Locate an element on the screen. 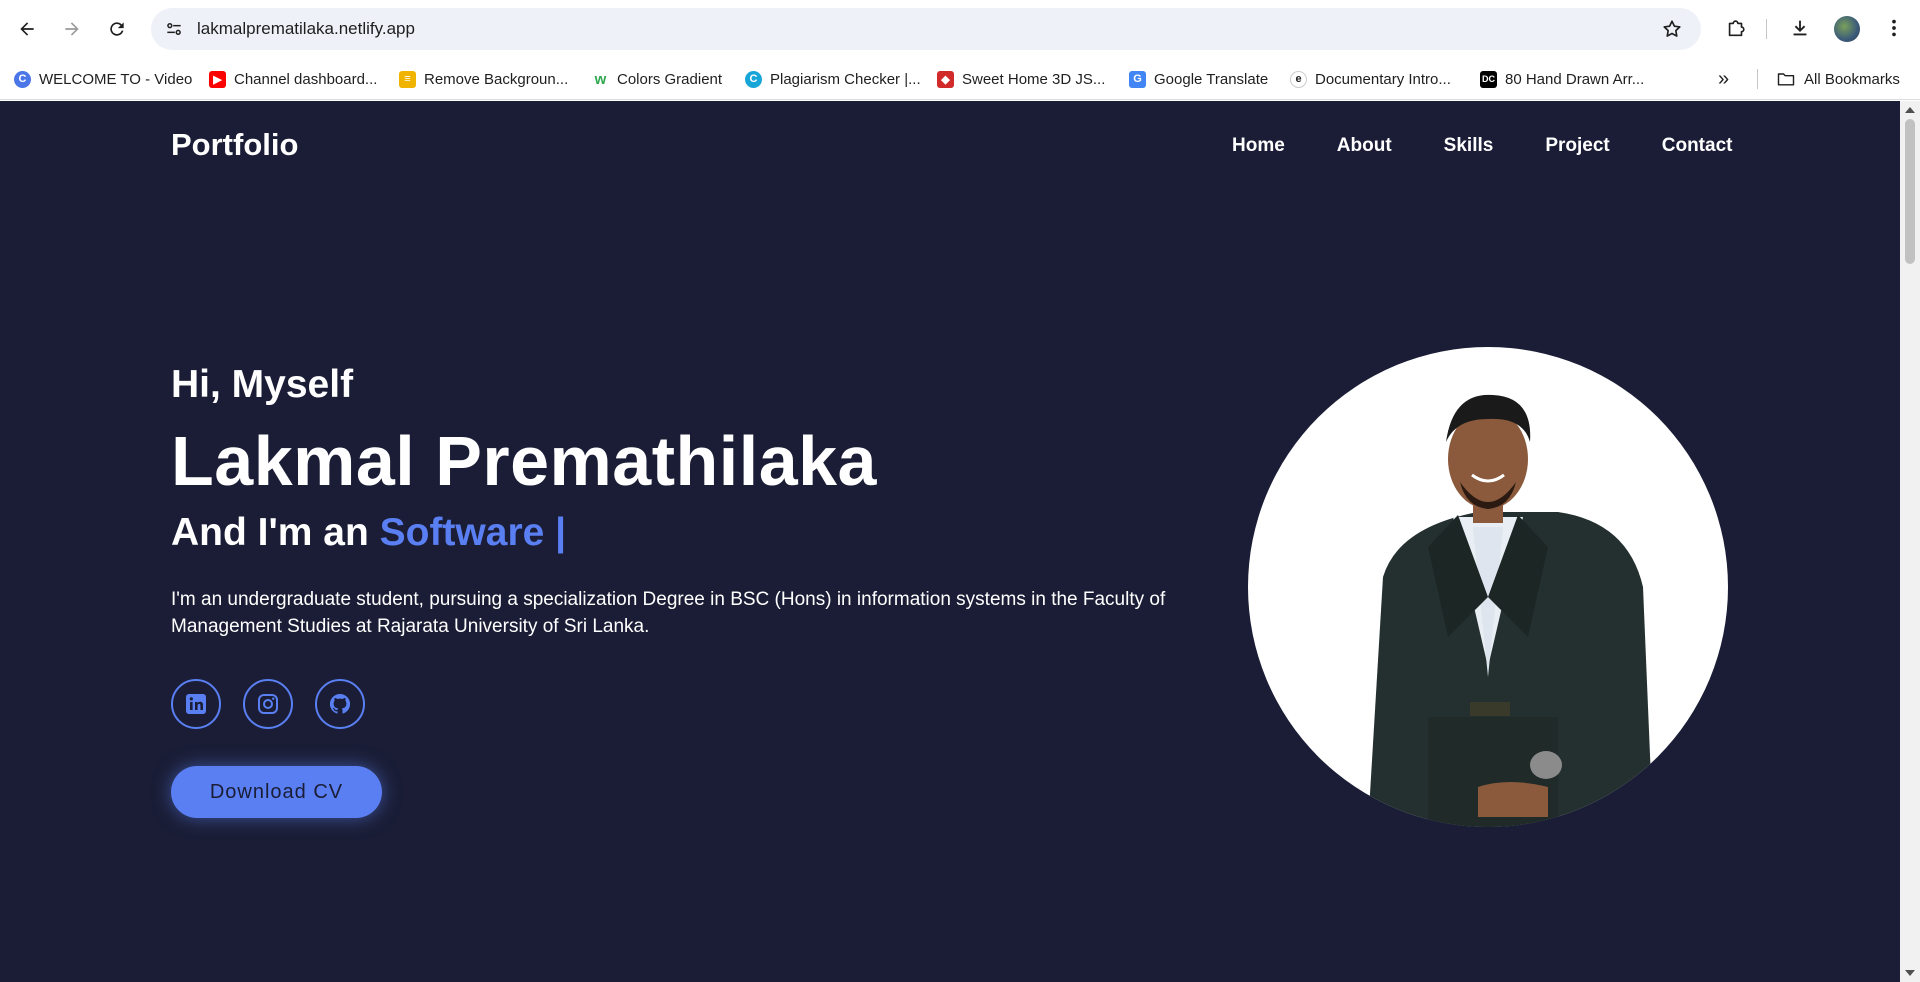 This screenshot has height=982, width=1920. download-cv-button: Download CV is located at coordinates (276, 792).